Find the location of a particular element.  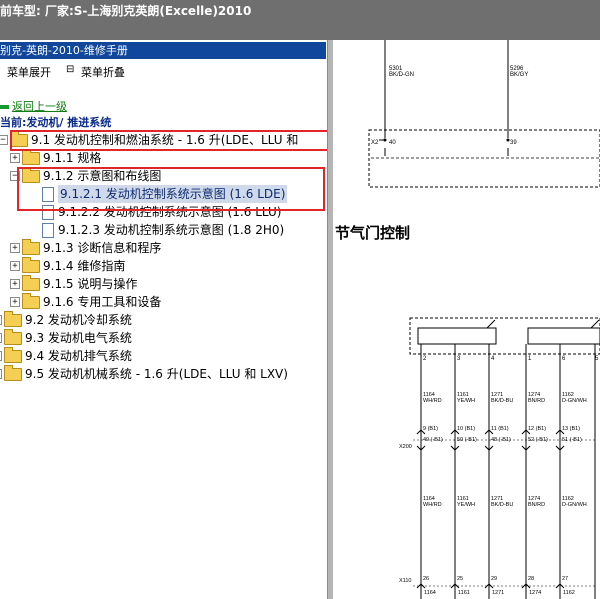

tree-item-9-1-4: + 9.1.4 维修指南 is located at coordinates (160, 266).